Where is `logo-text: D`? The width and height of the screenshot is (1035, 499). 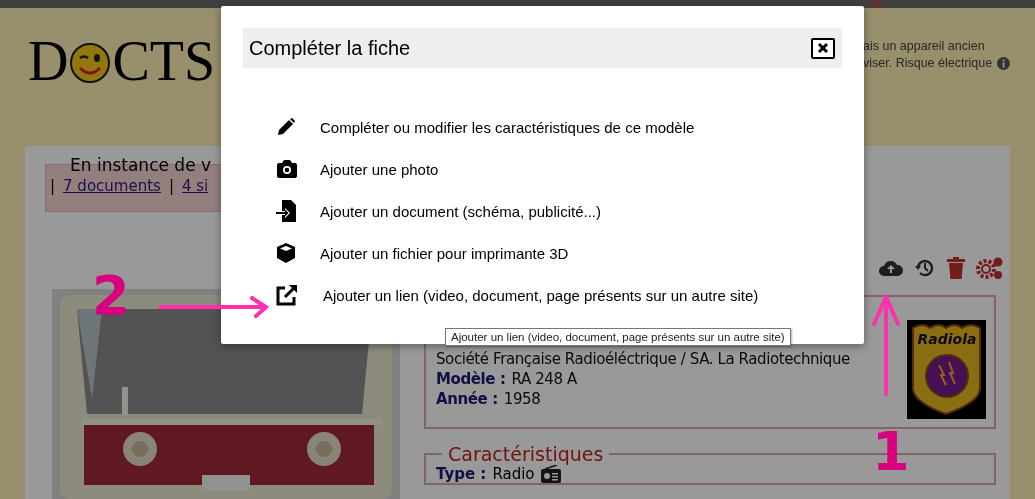
logo-text: D is located at coordinates (48, 61).